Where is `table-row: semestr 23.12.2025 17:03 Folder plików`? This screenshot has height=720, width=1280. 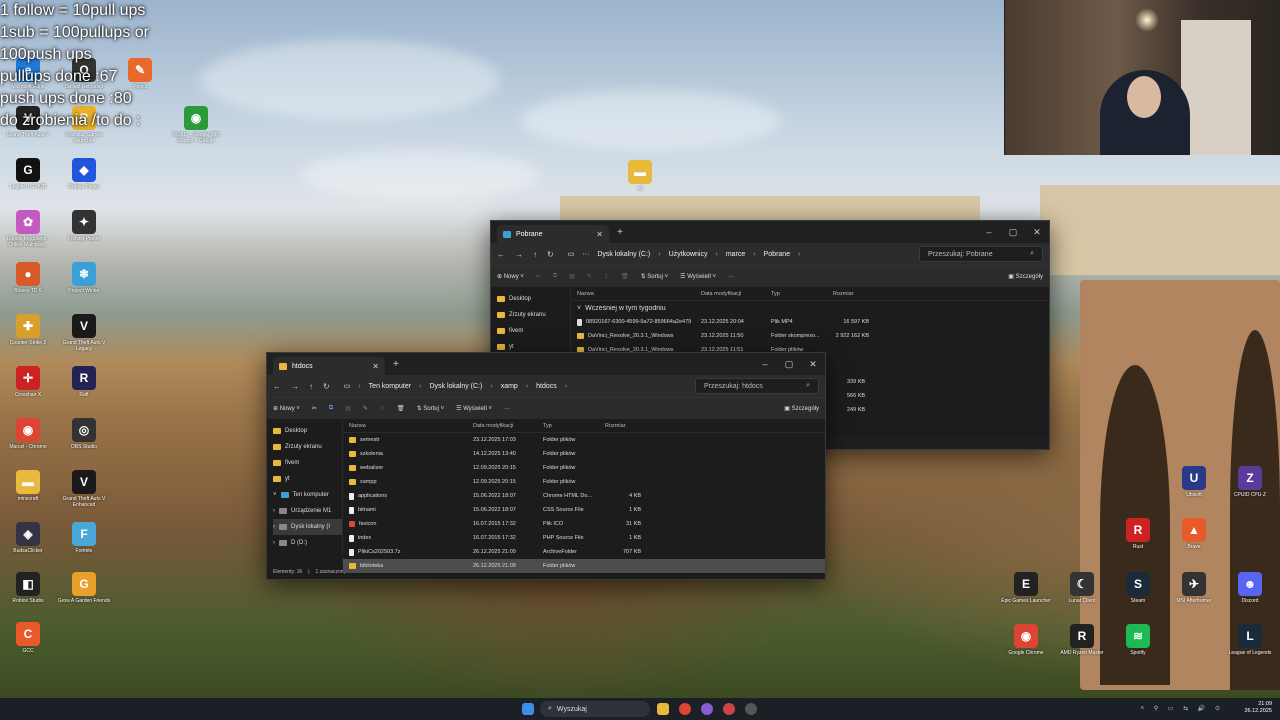 table-row: semestr 23.12.2025 17:03 Folder plików is located at coordinates (584, 440).